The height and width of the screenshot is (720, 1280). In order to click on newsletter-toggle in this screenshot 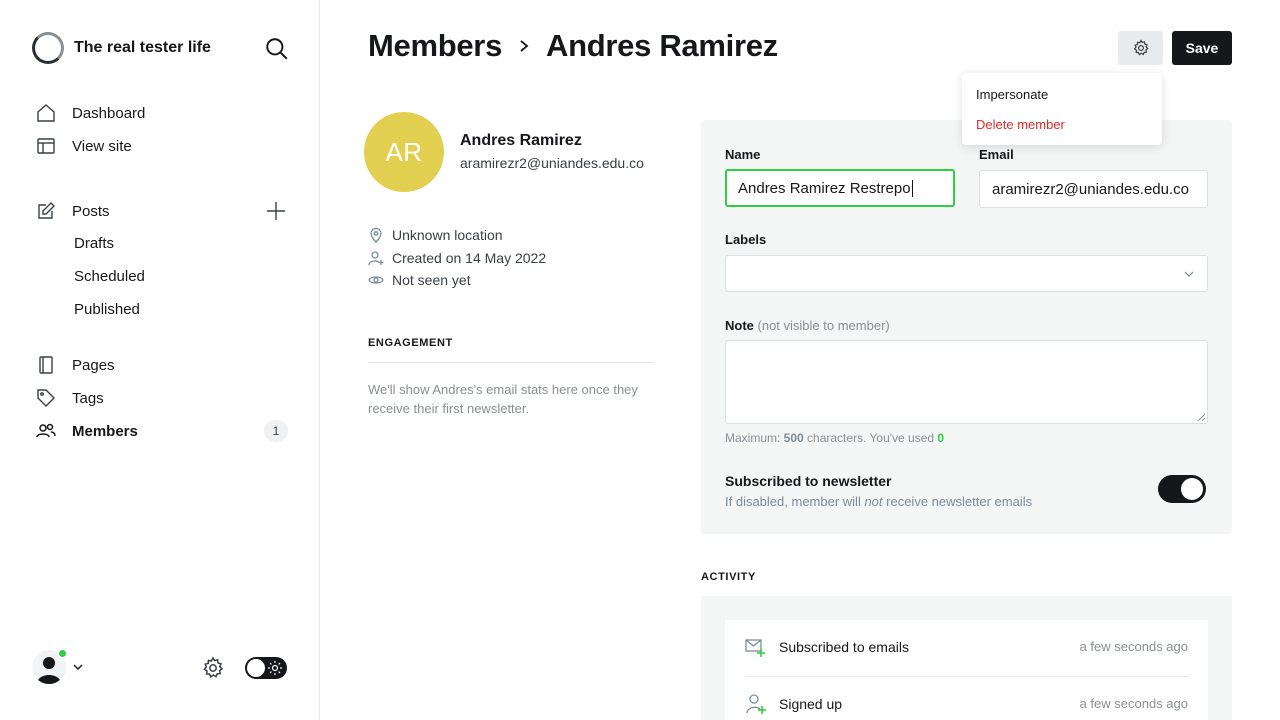, I will do `click(1182, 489)`.